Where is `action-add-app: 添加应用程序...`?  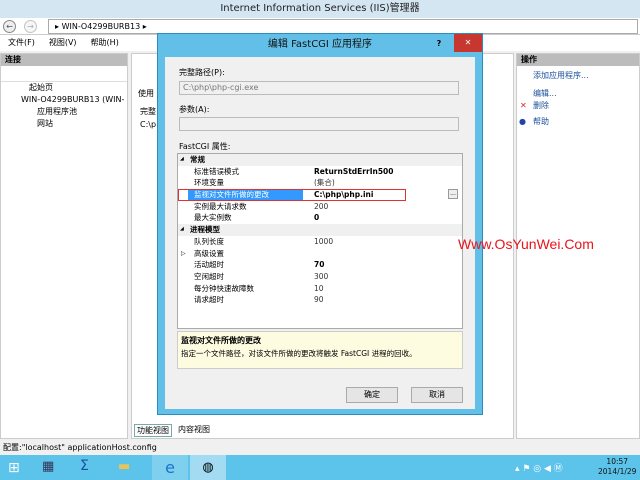 action-add-app: 添加应用程序... is located at coordinates (578, 76).